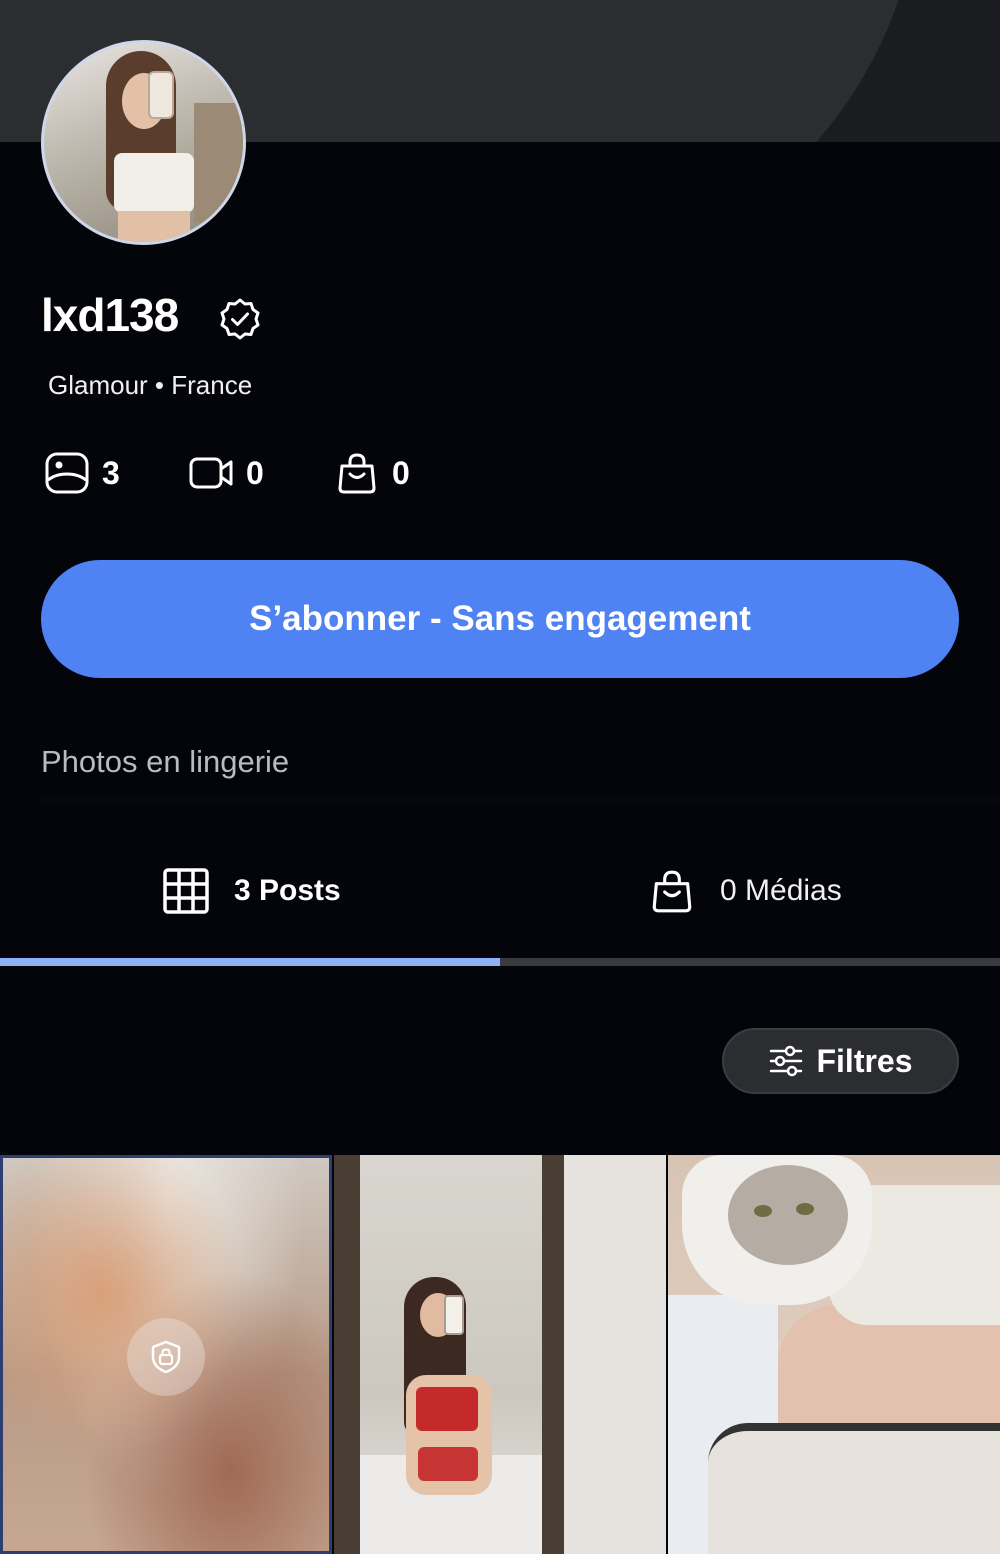 Image resolution: width=1000 pixels, height=1554 pixels. What do you see at coordinates (520, 800) in the screenshot?
I see `divider` at bounding box center [520, 800].